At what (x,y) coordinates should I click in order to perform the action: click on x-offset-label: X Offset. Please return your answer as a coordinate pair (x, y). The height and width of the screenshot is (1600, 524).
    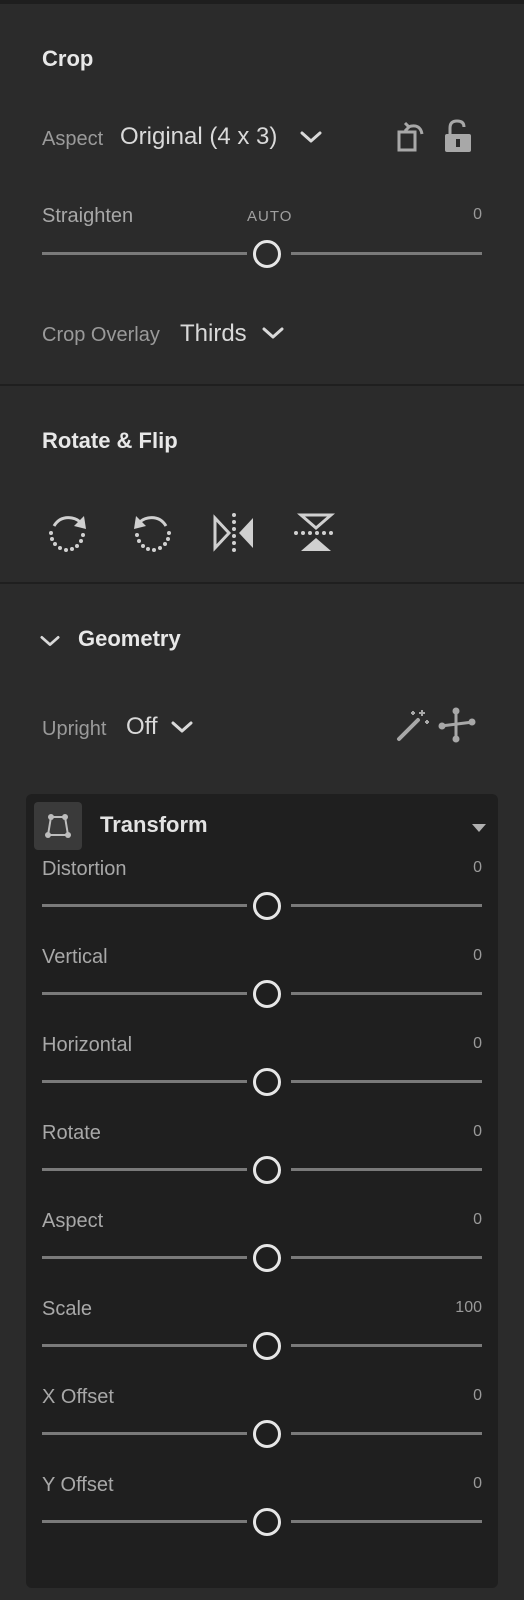
    Looking at the image, I should click on (78, 1397).